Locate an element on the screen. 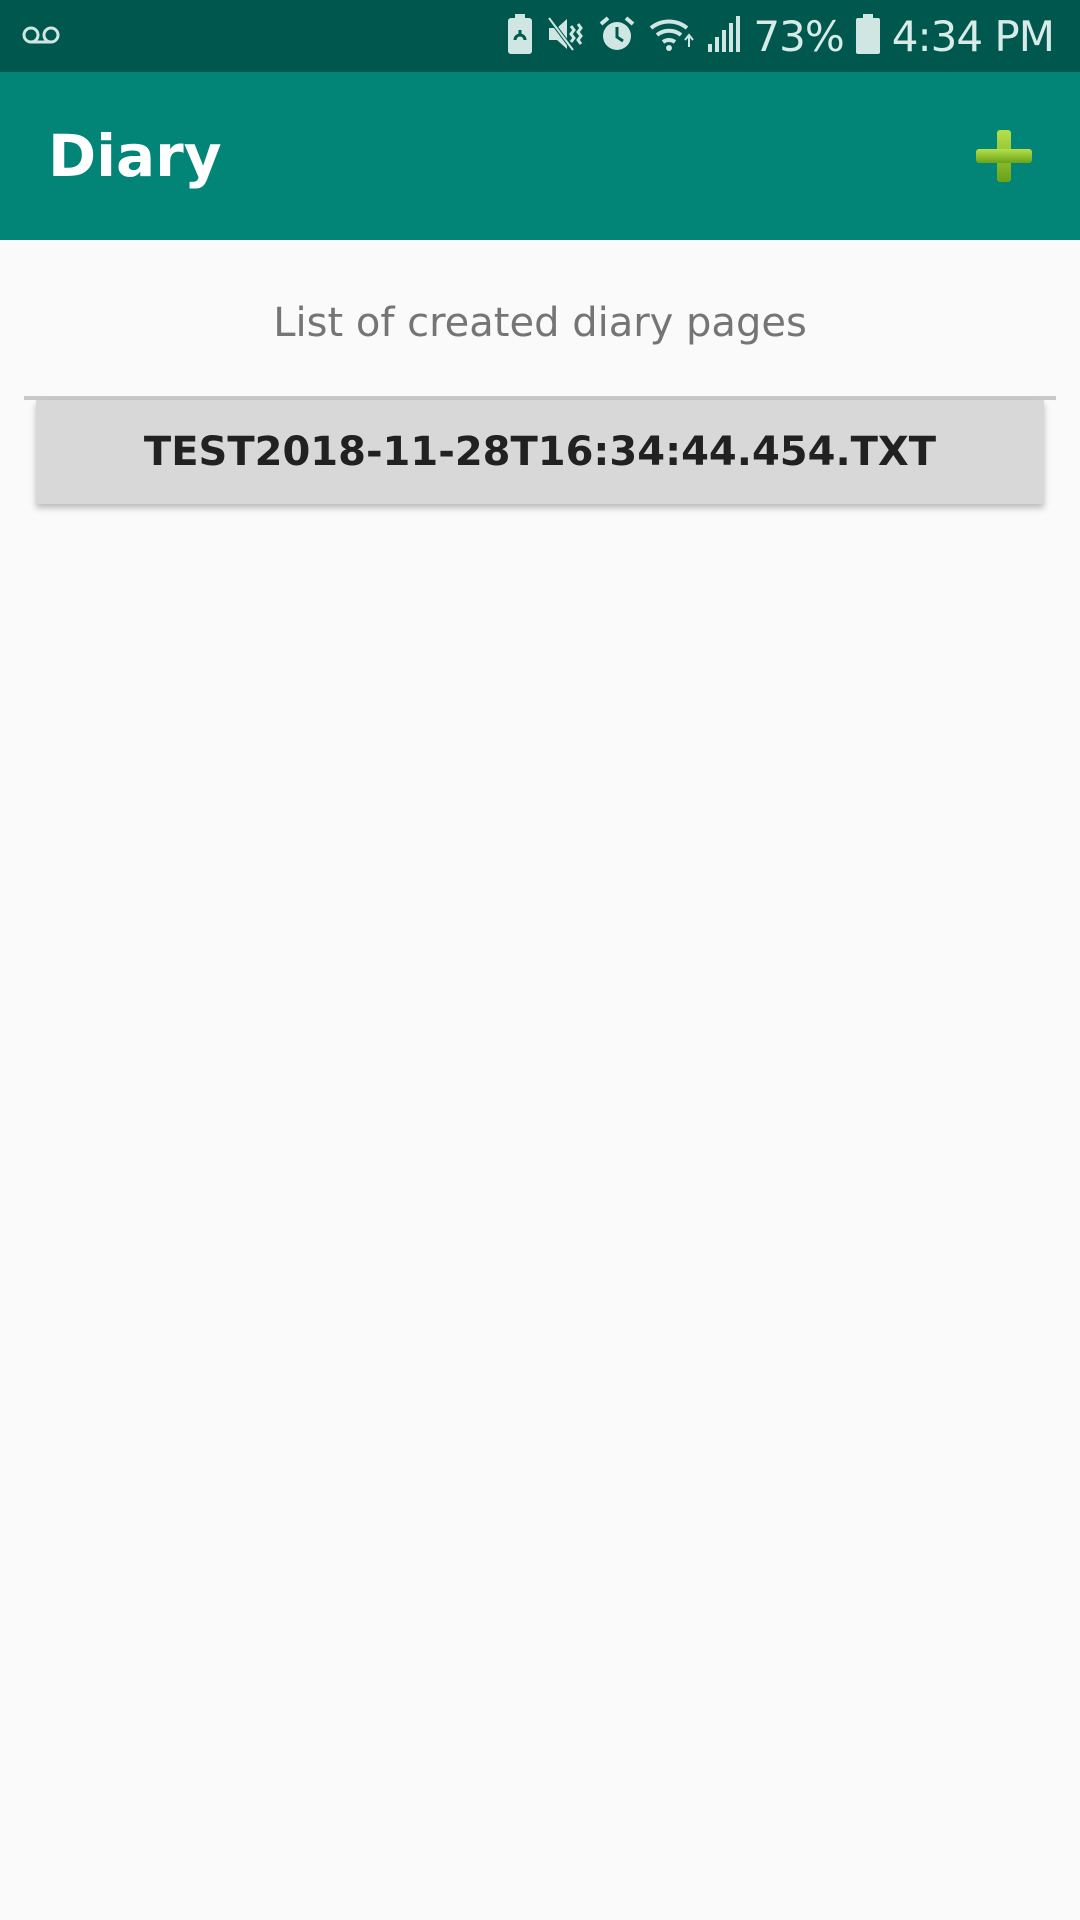 The image size is (1080, 1920). battery-percent: 73% is located at coordinates (798, 36).